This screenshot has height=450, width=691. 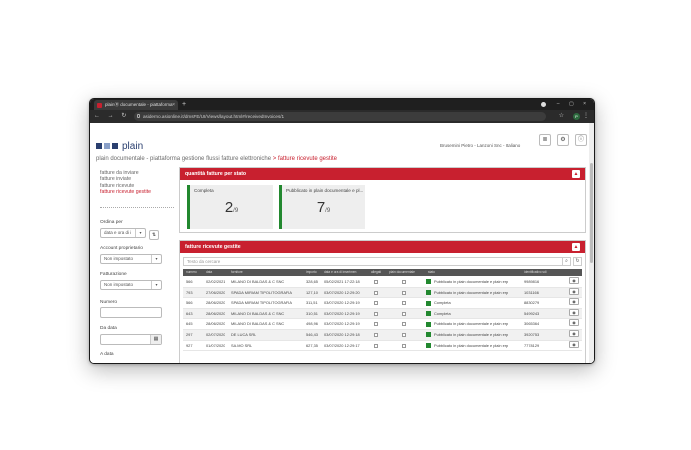 What do you see at coordinates (216, 334) in the screenshot?
I see `cell-data: 02/07/2020` at bounding box center [216, 334].